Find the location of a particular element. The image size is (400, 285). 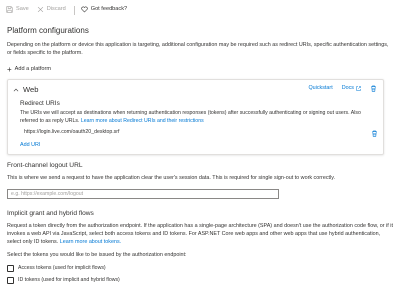

docs-label: Docs is located at coordinates (347, 88).